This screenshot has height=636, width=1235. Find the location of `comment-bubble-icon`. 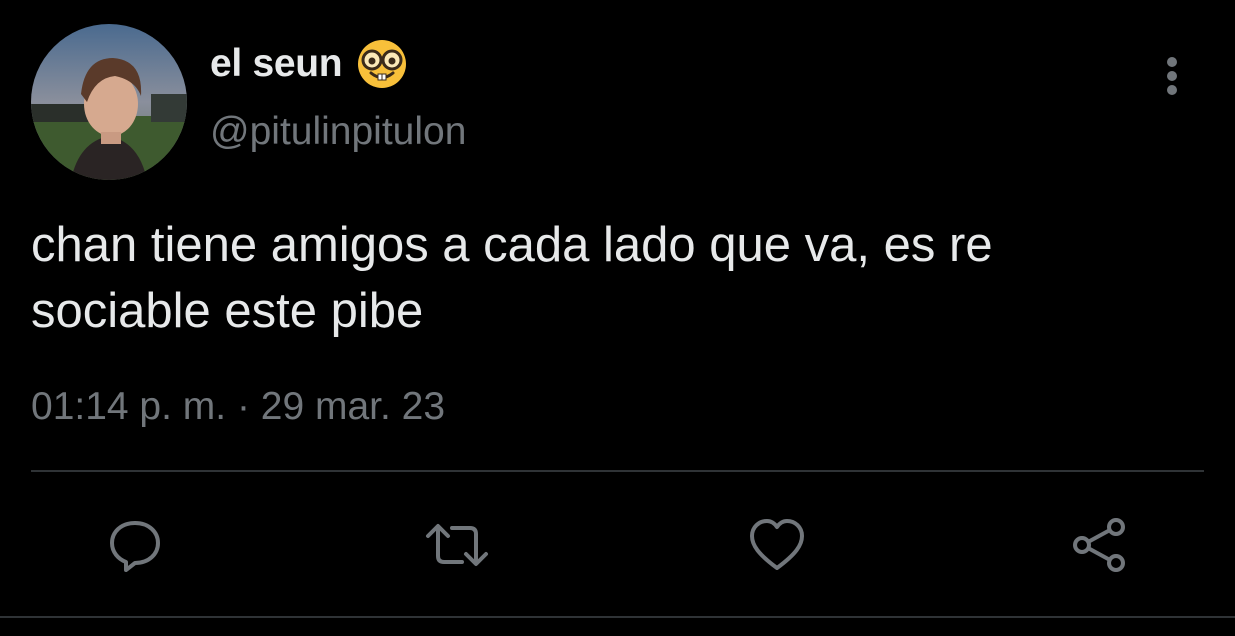

comment-bubble-icon is located at coordinates (135, 546).